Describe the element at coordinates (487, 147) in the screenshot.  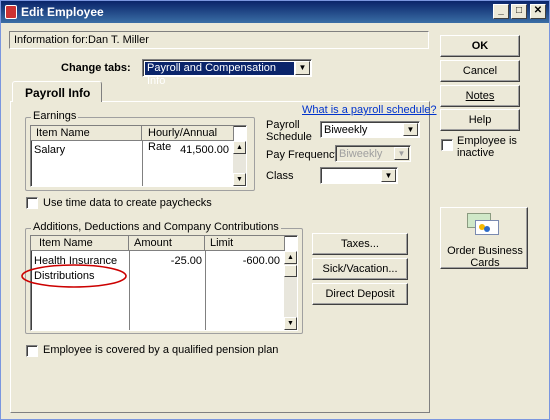
I see `employee-inactive-label: Employee is inactive` at that location.